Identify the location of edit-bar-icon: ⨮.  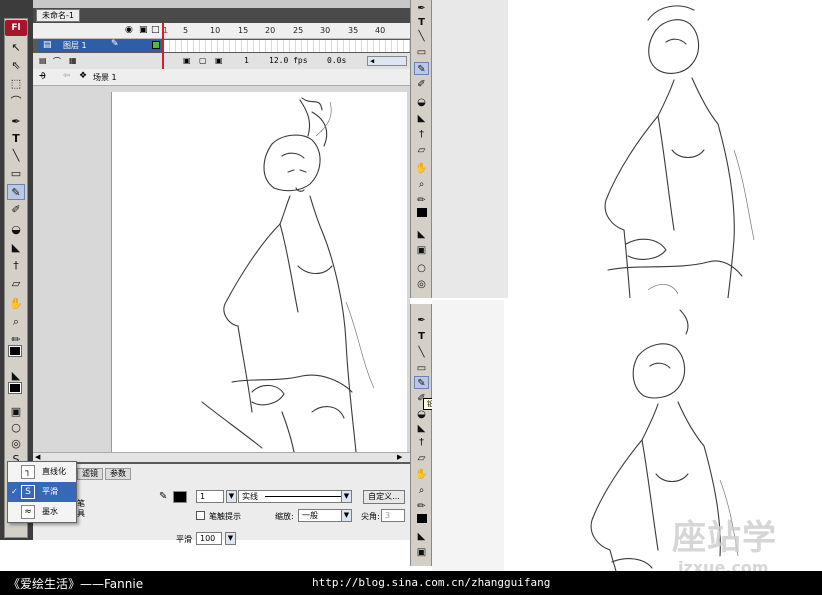
(42, 76).